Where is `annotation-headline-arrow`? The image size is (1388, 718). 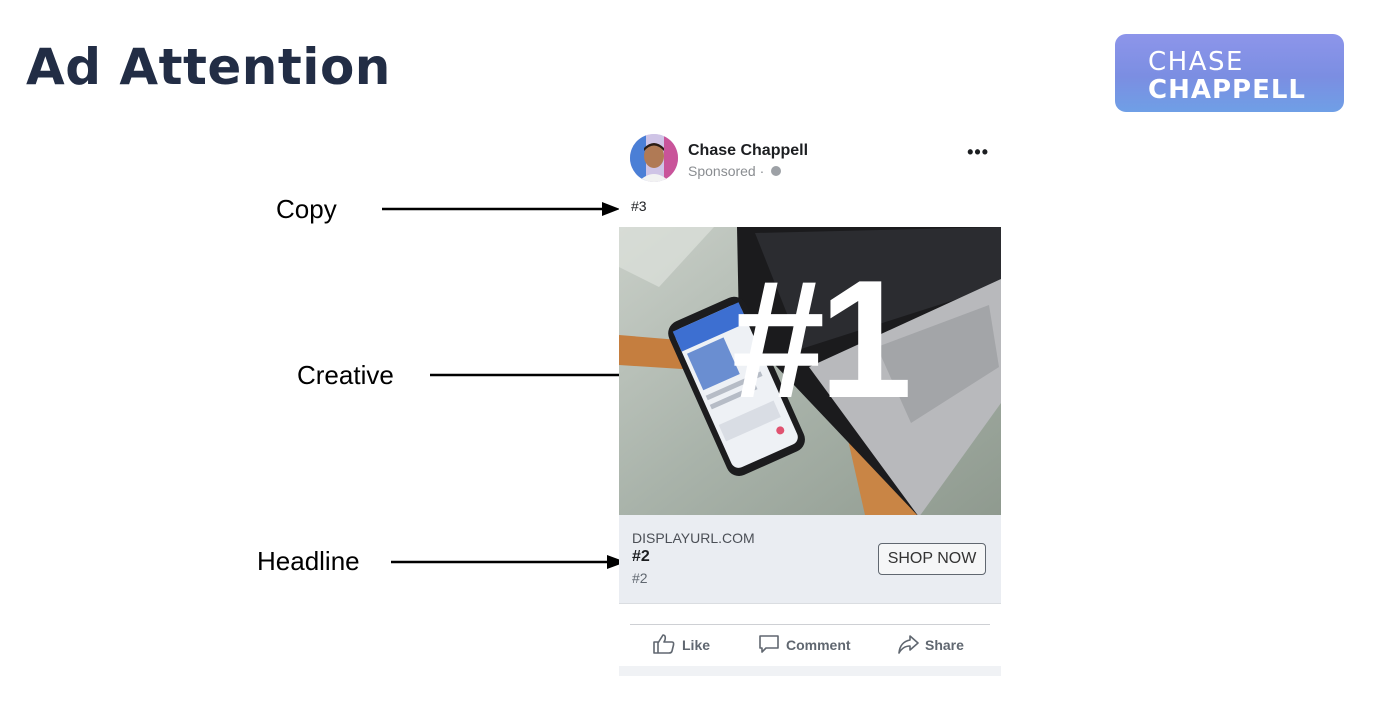
annotation-headline-arrow is located at coordinates (508, 562).